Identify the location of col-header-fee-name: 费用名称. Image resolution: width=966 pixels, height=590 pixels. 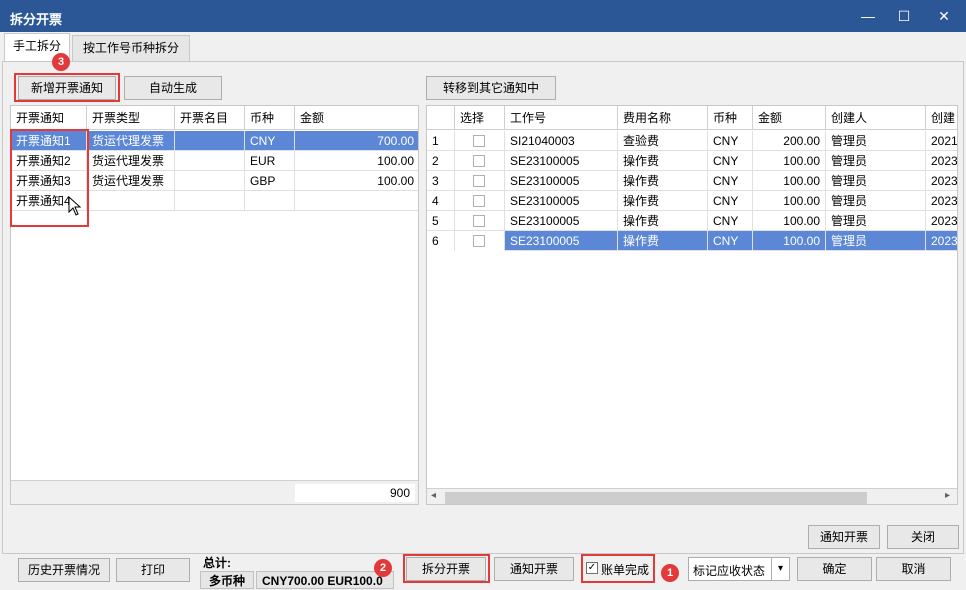
(663, 118).